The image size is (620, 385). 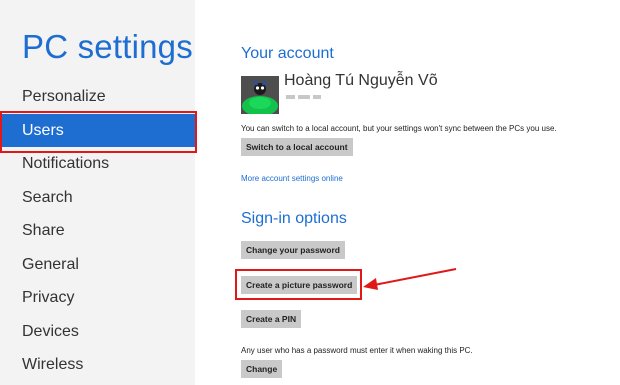 I want to click on sidebar-item-personalize: Personalize, so click(x=97, y=97).